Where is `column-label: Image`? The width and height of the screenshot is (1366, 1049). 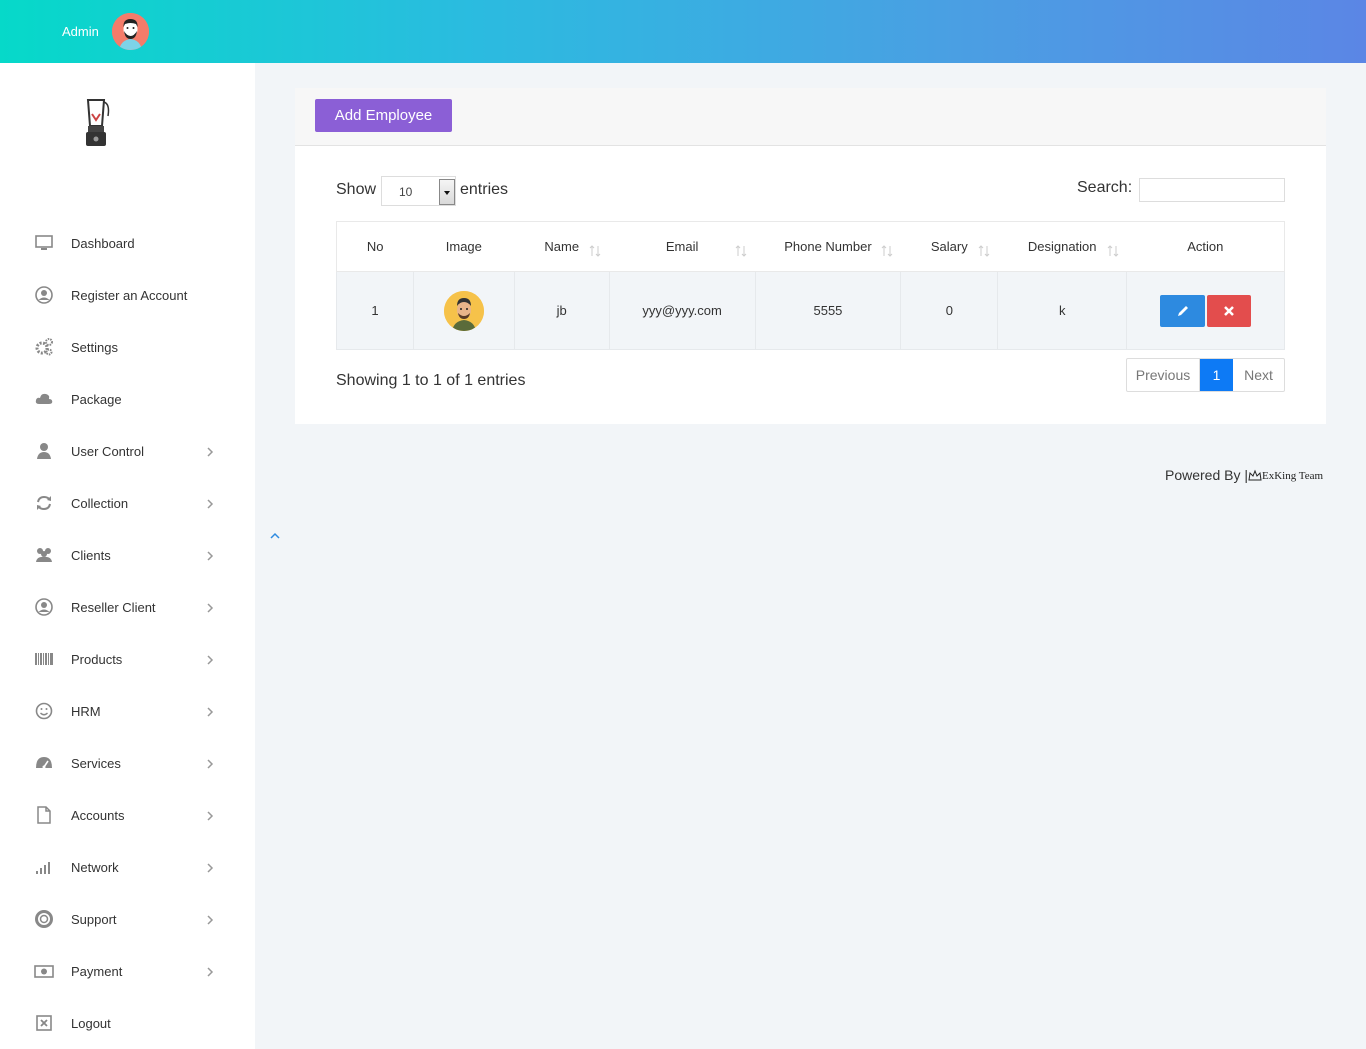 column-label: Image is located at coordinates (463, 246).